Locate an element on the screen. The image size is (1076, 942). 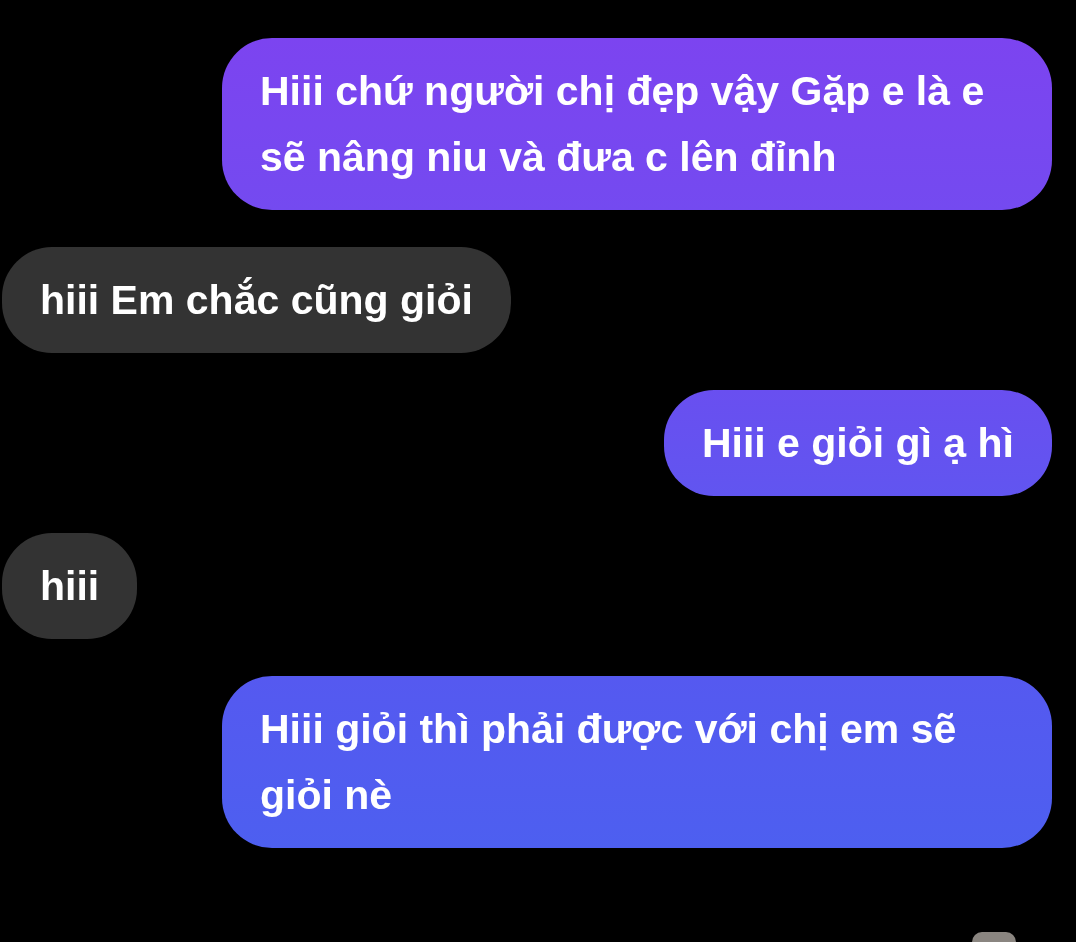
message-bubble: Hiii giỏi thì phải được với chị em sẽ giỏi nè is located at coordinates (637, 762).